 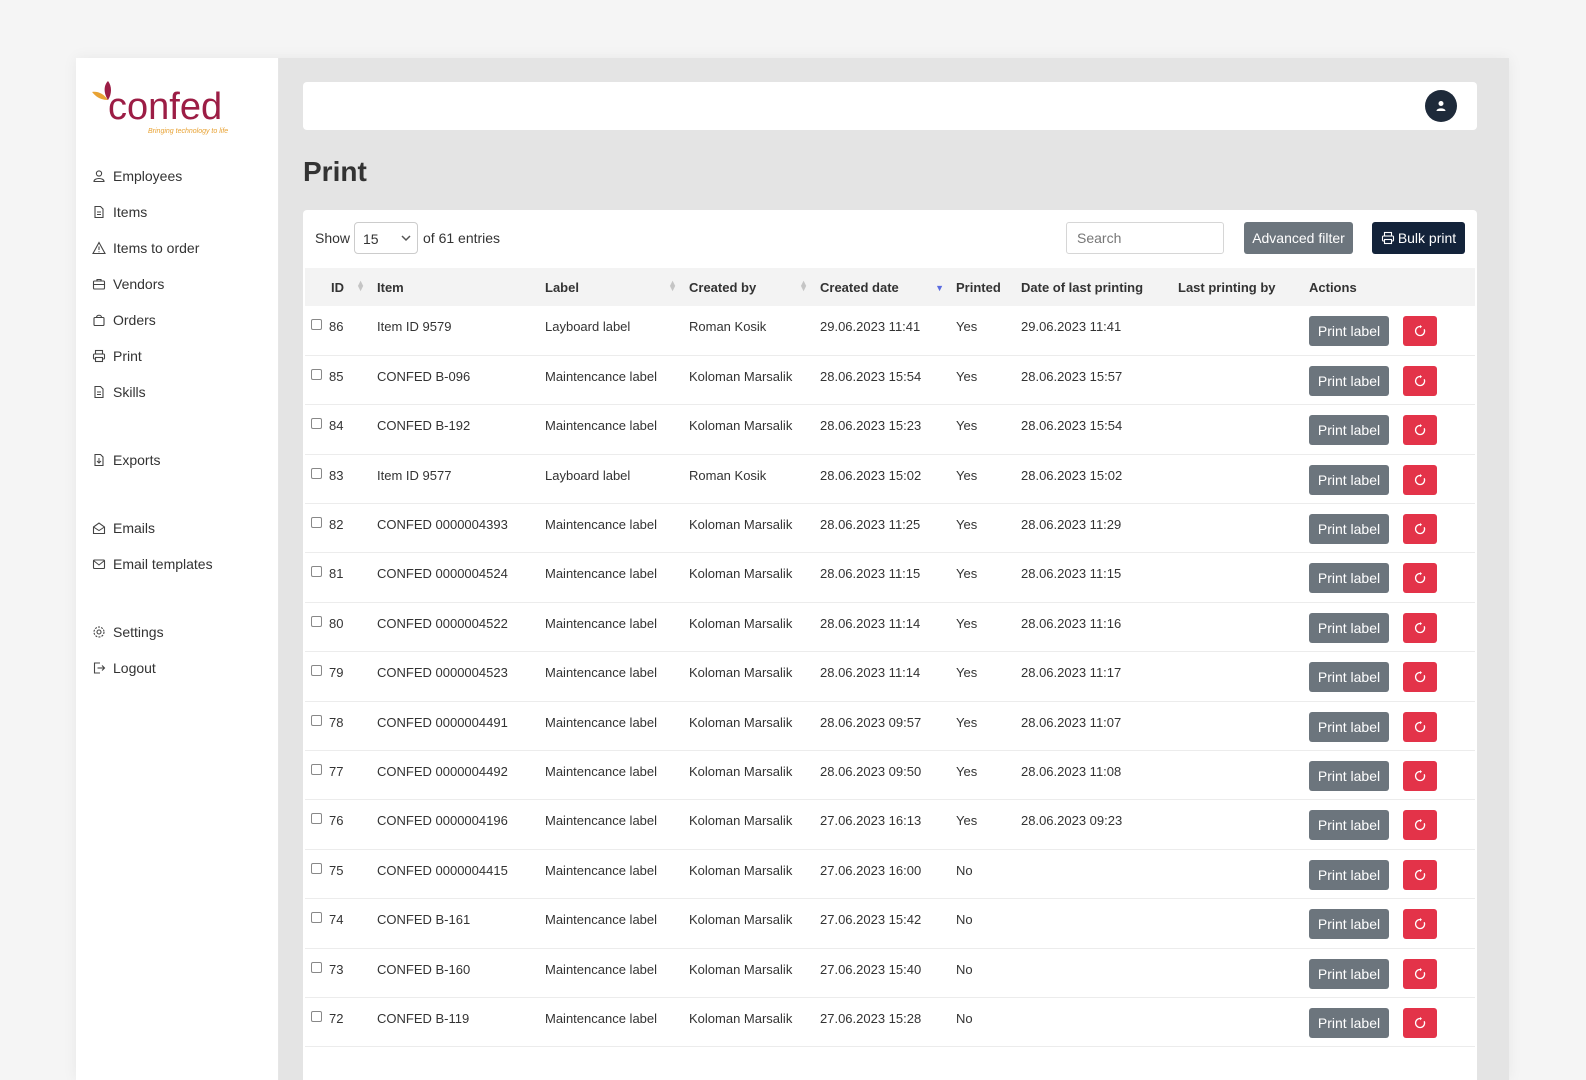 What do you see at coordinates (182, 392) in the screenshot?
I see `sidebar-item-skills: Skills` at bounding box center [182, 392].